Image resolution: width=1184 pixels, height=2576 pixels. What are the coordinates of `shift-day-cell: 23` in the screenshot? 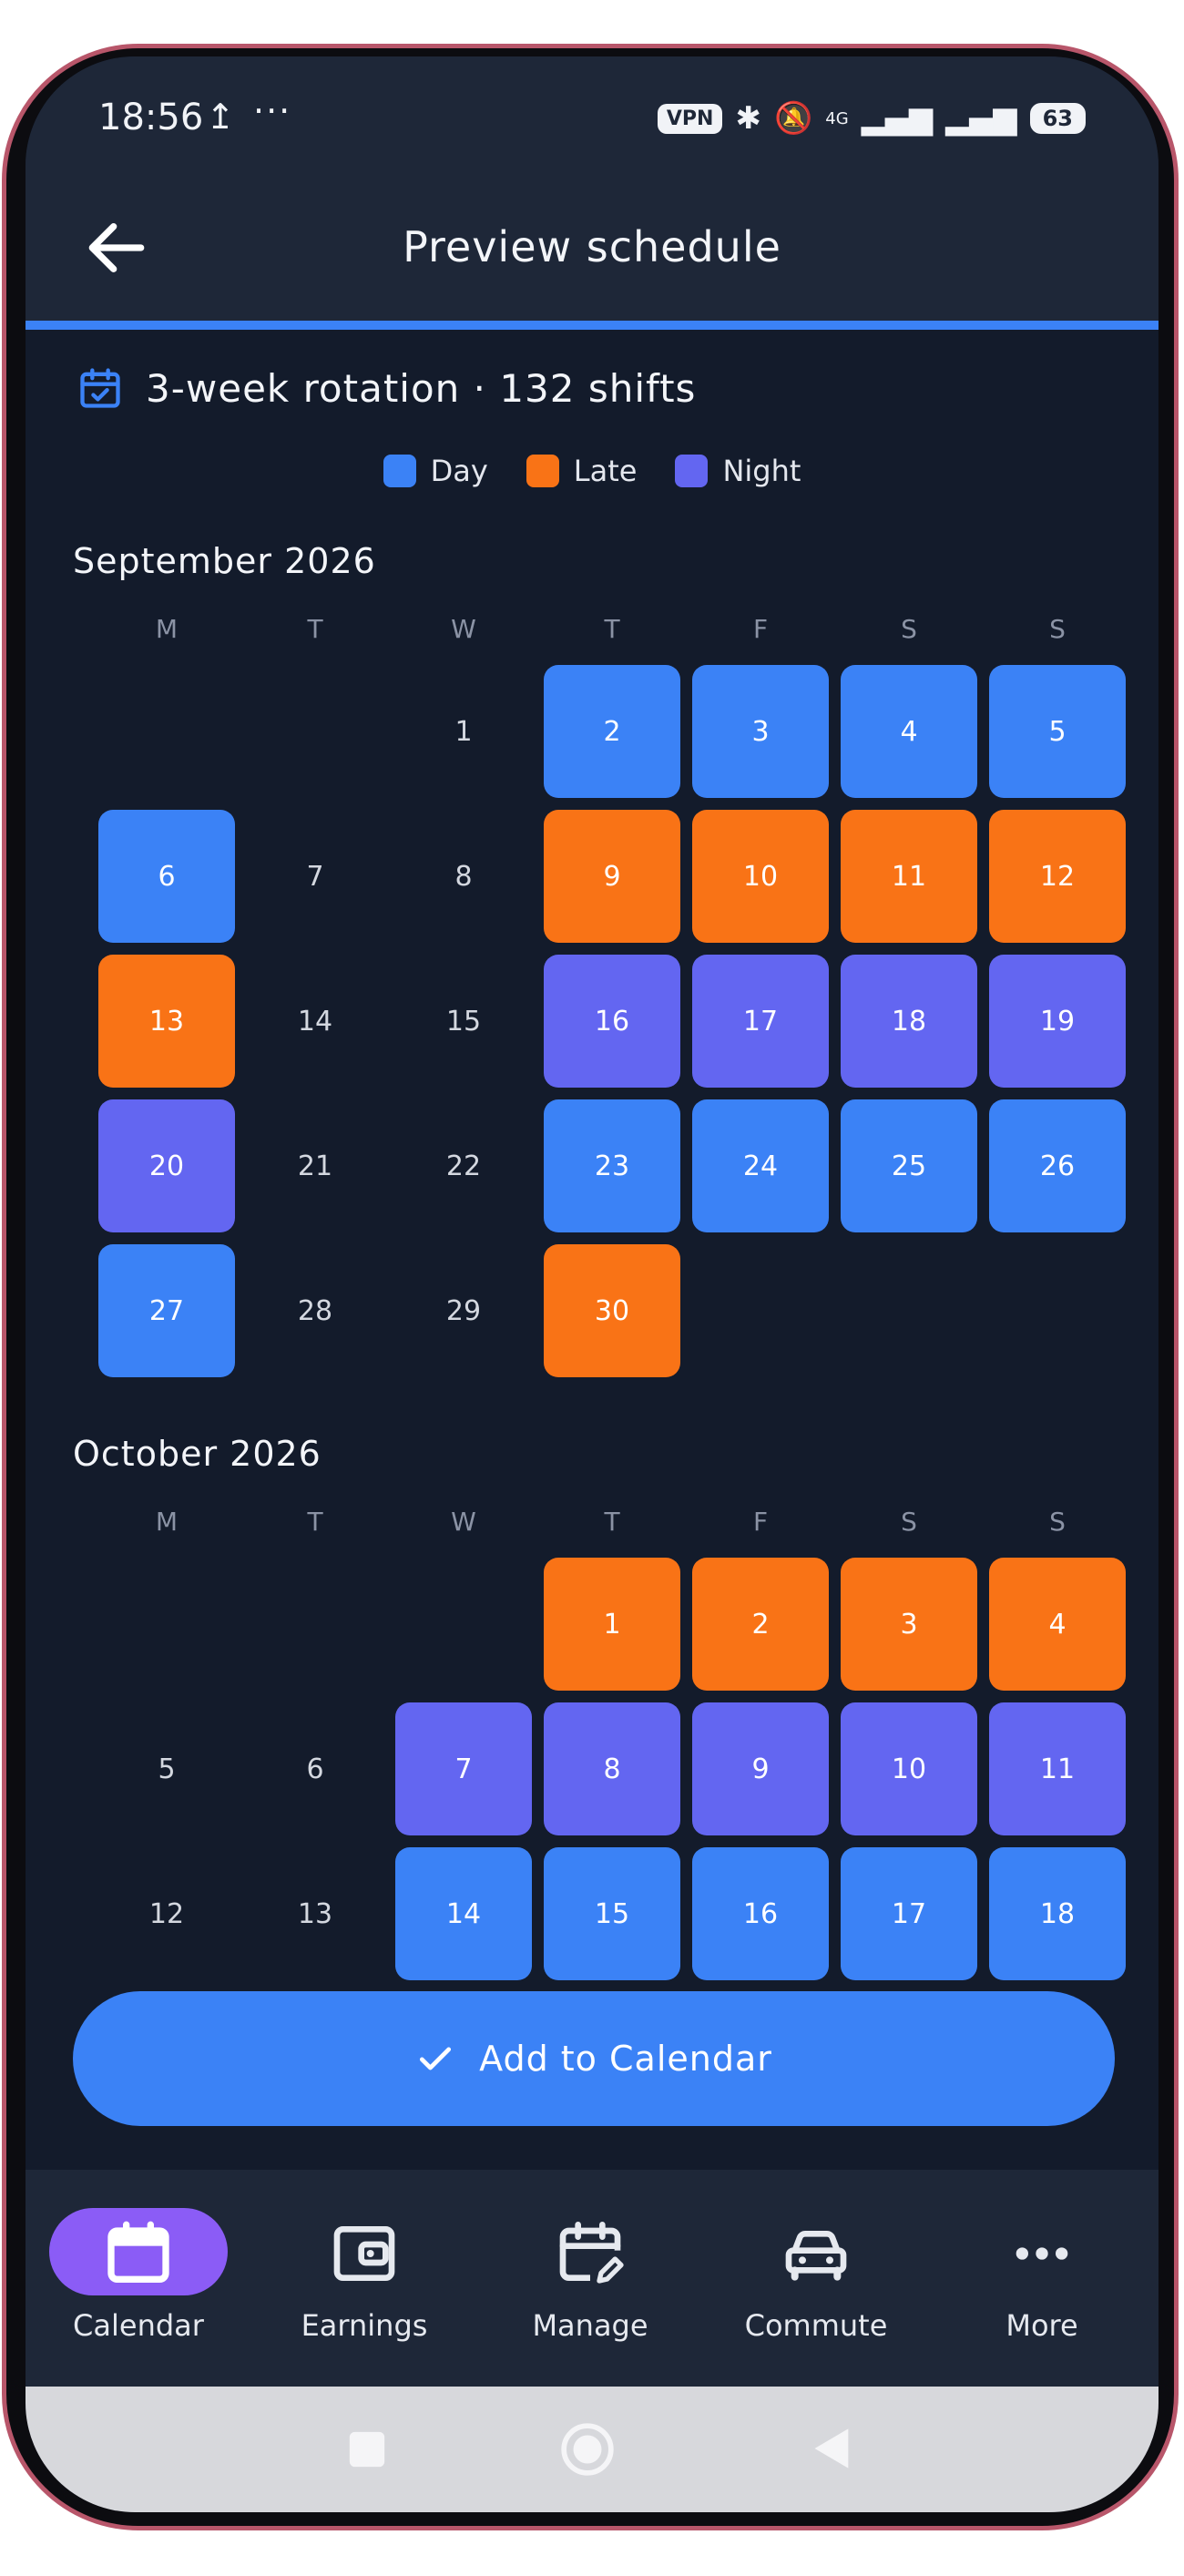 It's located at (612, 1165).